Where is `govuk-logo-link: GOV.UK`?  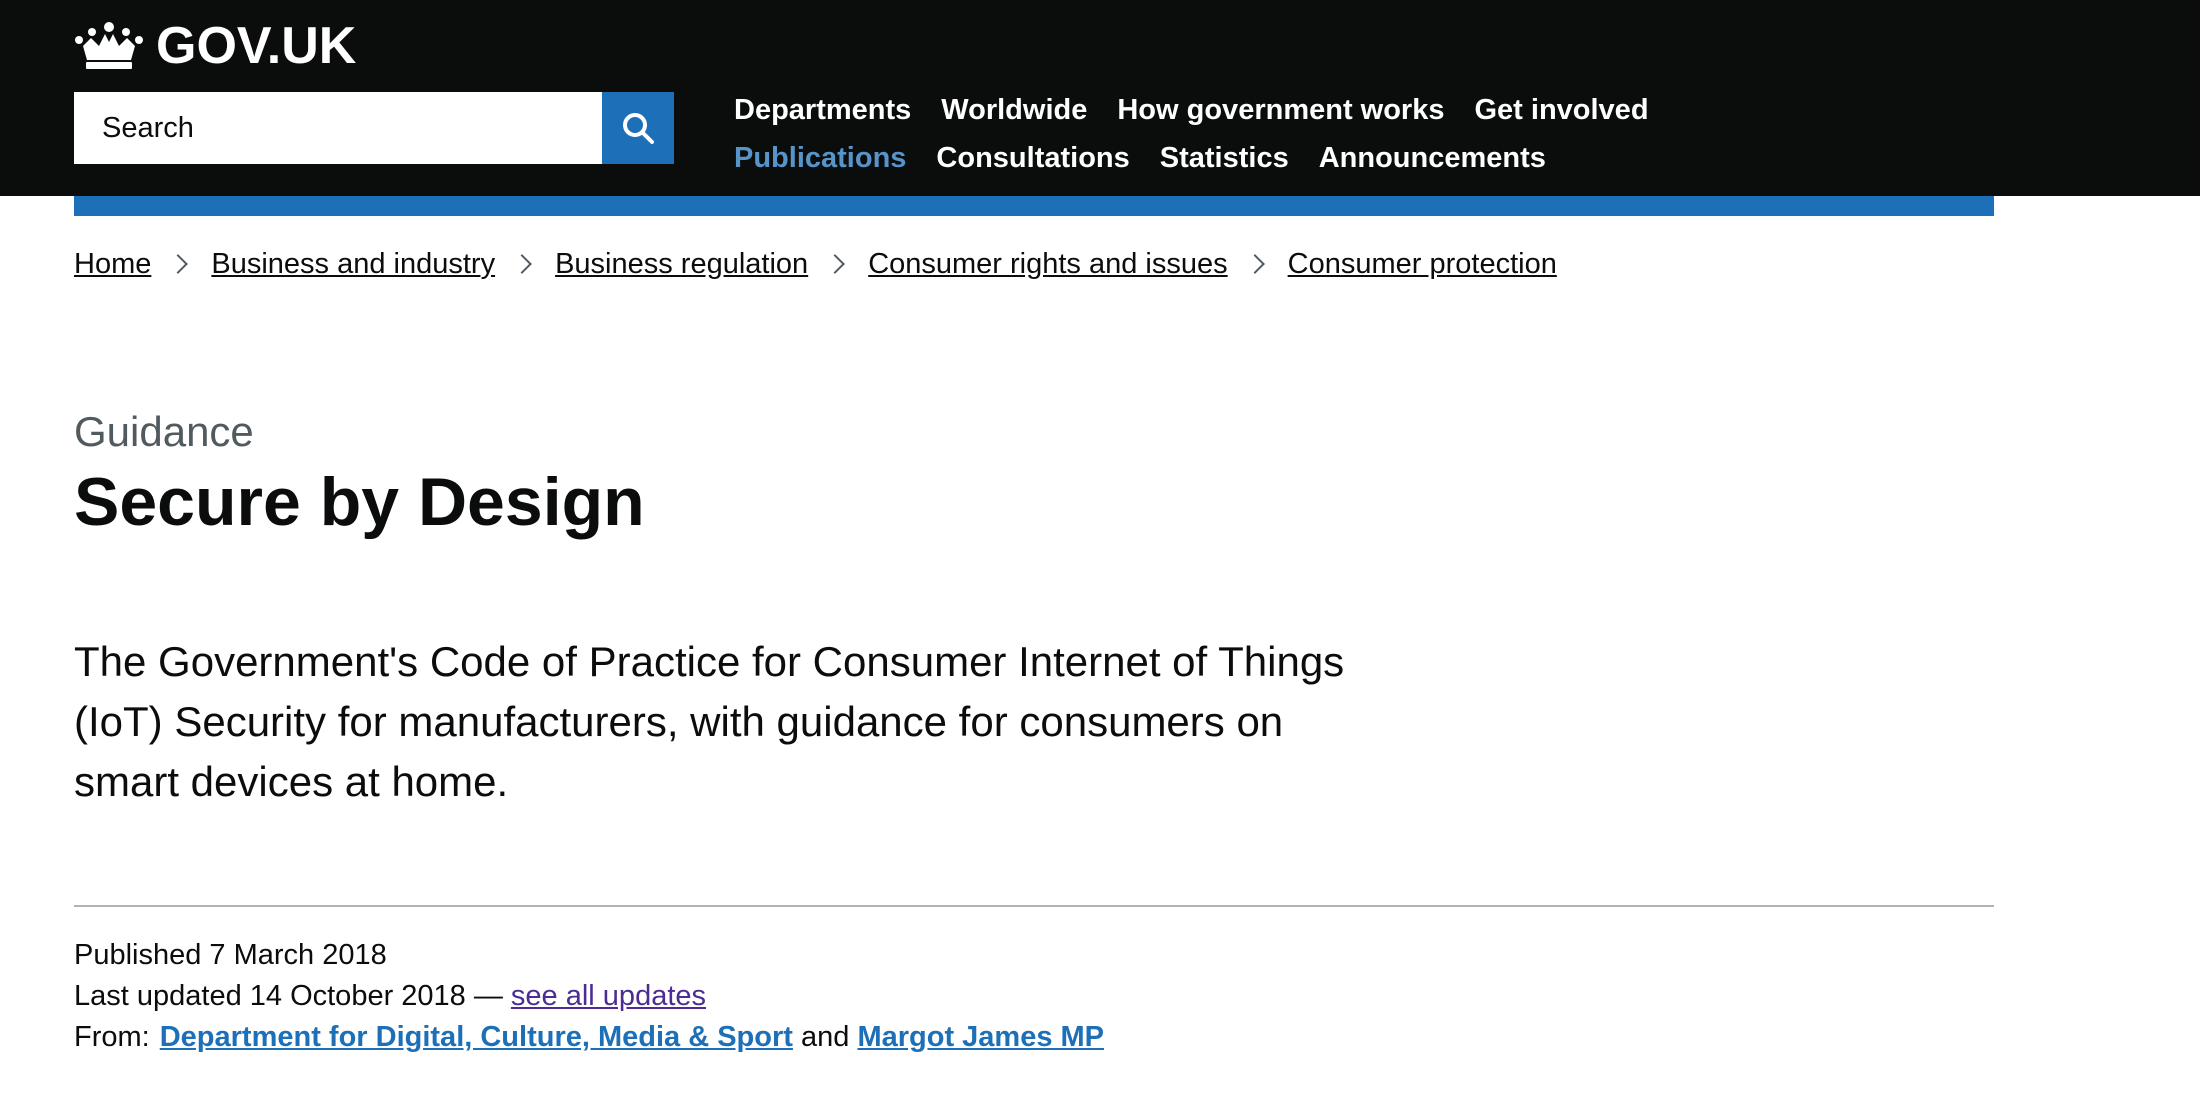
govuk-logo-link: GOV.UK is located at coordinates (215, 46).